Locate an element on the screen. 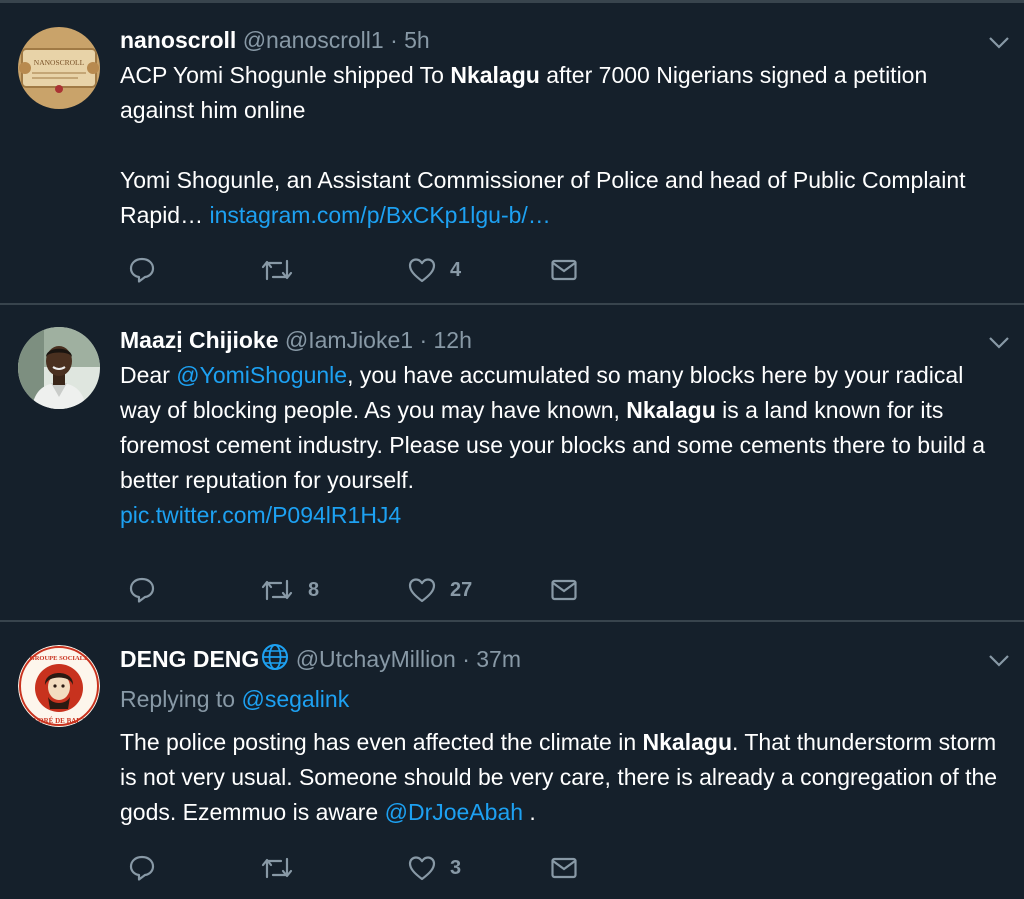 The height and width of the screenshot is (899, 1024). like-button: 3 is located at coordinates (434, 868).